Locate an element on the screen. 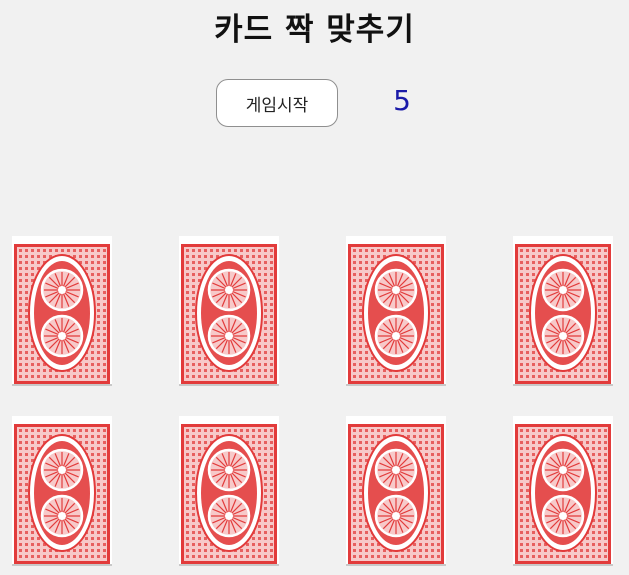 The height and width of the screenshot is (575, 629). start-game-button: 게임시작 is located at coordinates (277, 103).